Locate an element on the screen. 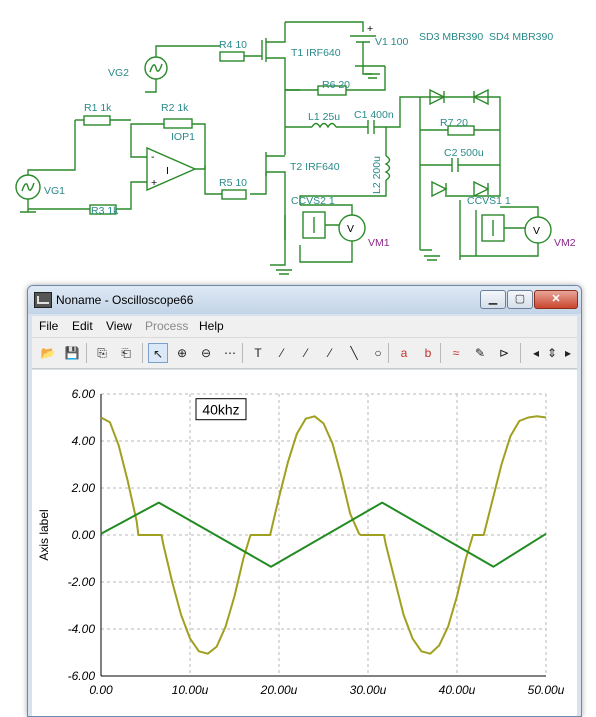  menu-view: View is located at coordinates (119, 326).